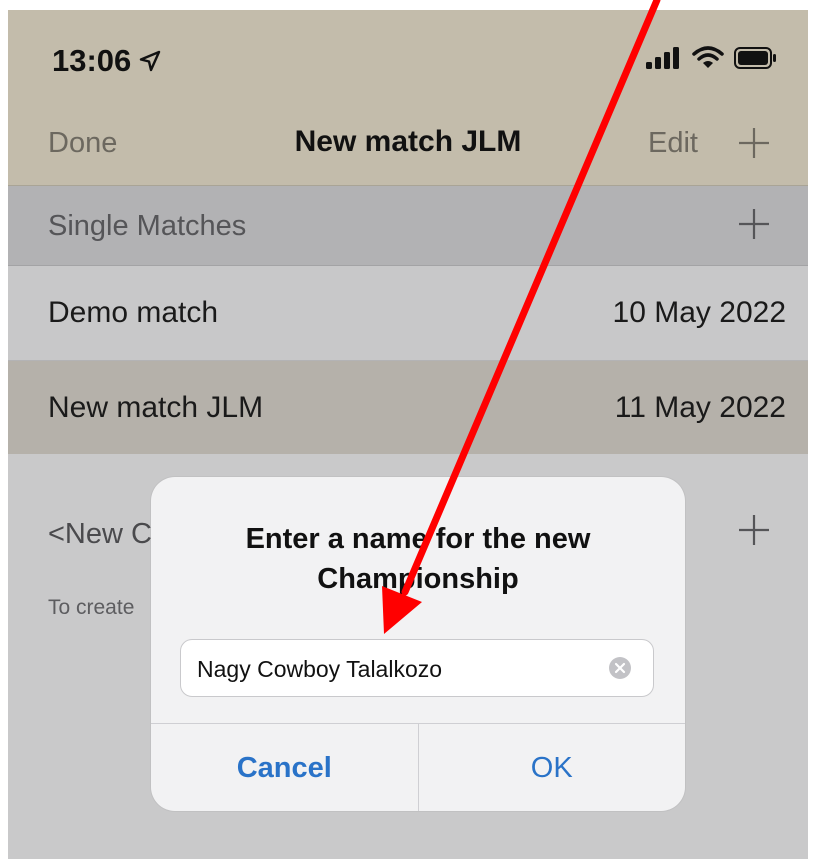  What do you see at coordinates (662, 58) in the screenshot?
I see `signal-icon` at bounding box center [662, 58].